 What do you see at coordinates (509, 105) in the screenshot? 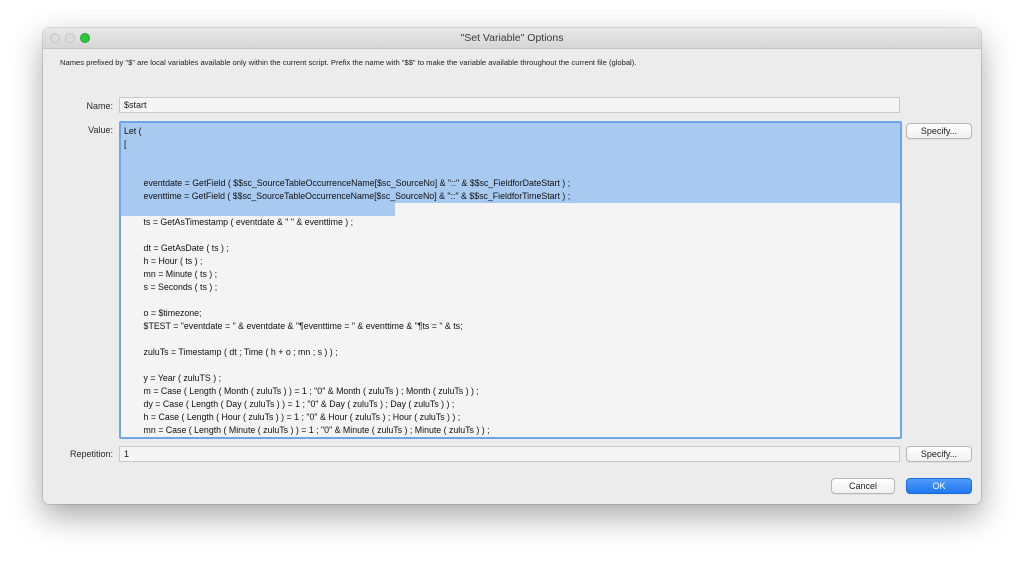
I see `name-field: $start` at bounding box center [509, 105].